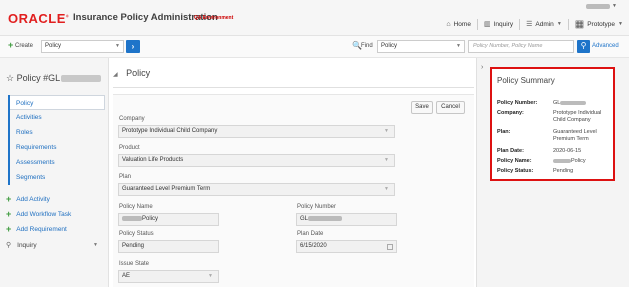 This screenshot has height=287, width=629. Describe the element at coordinates (598, 6) in the screenshot. I see `user-name-redacted` at that location.